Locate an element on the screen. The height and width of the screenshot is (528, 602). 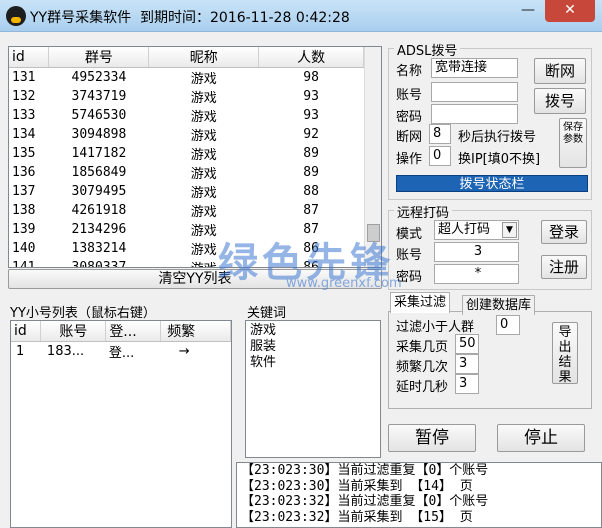
table-row: 135 1417182 游戏 89 is located at coordinates (186, 153).